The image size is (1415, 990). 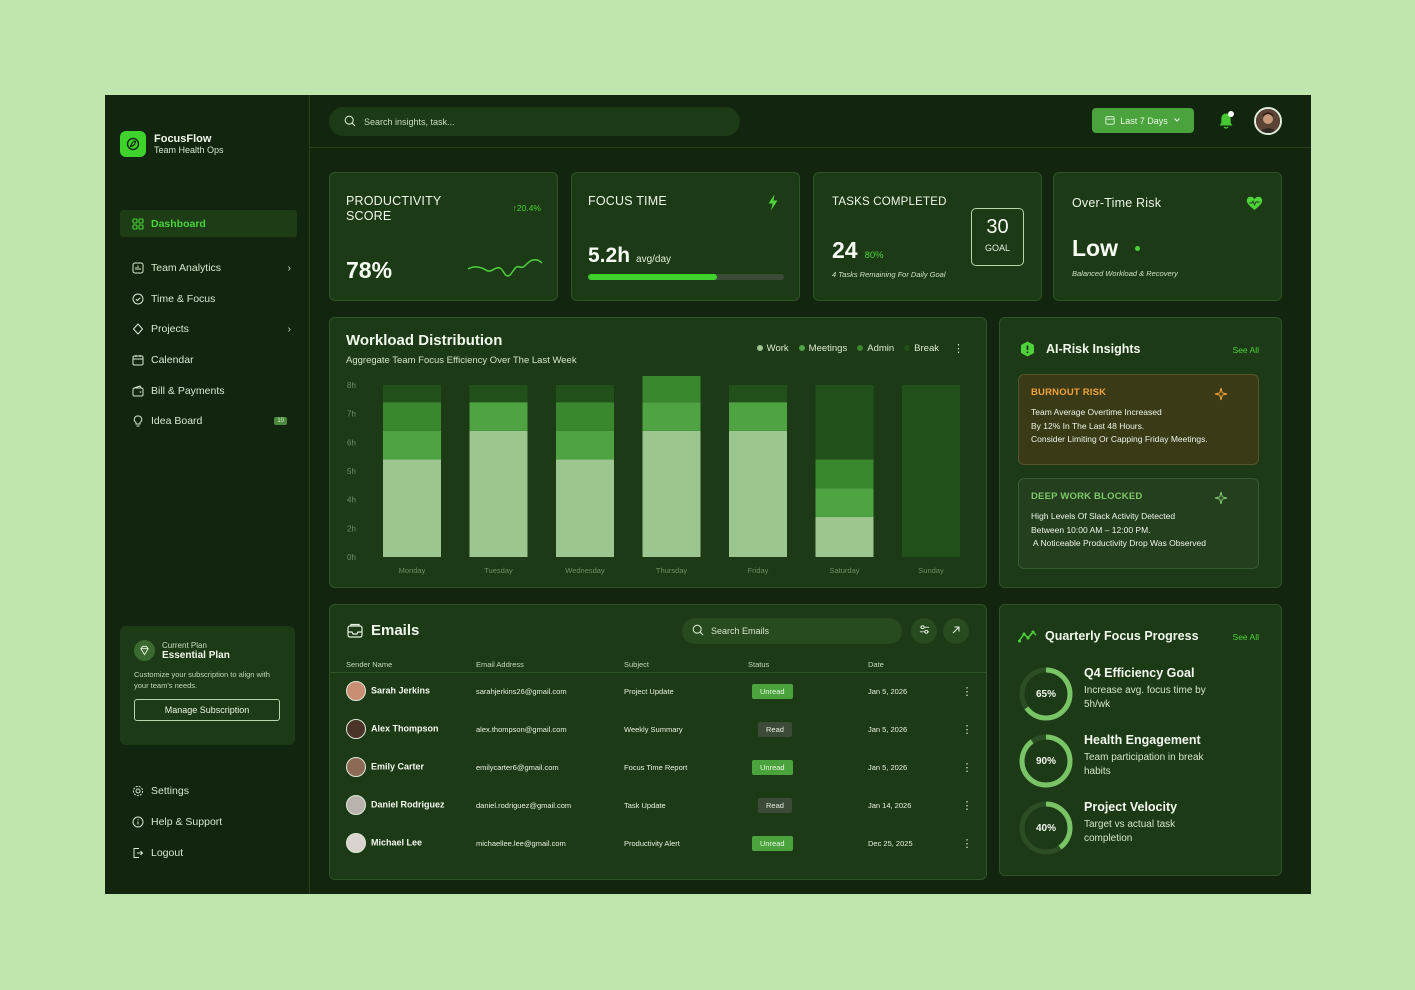 I want to click on section-title: Workload Distribution, so click(x=424, y=340).